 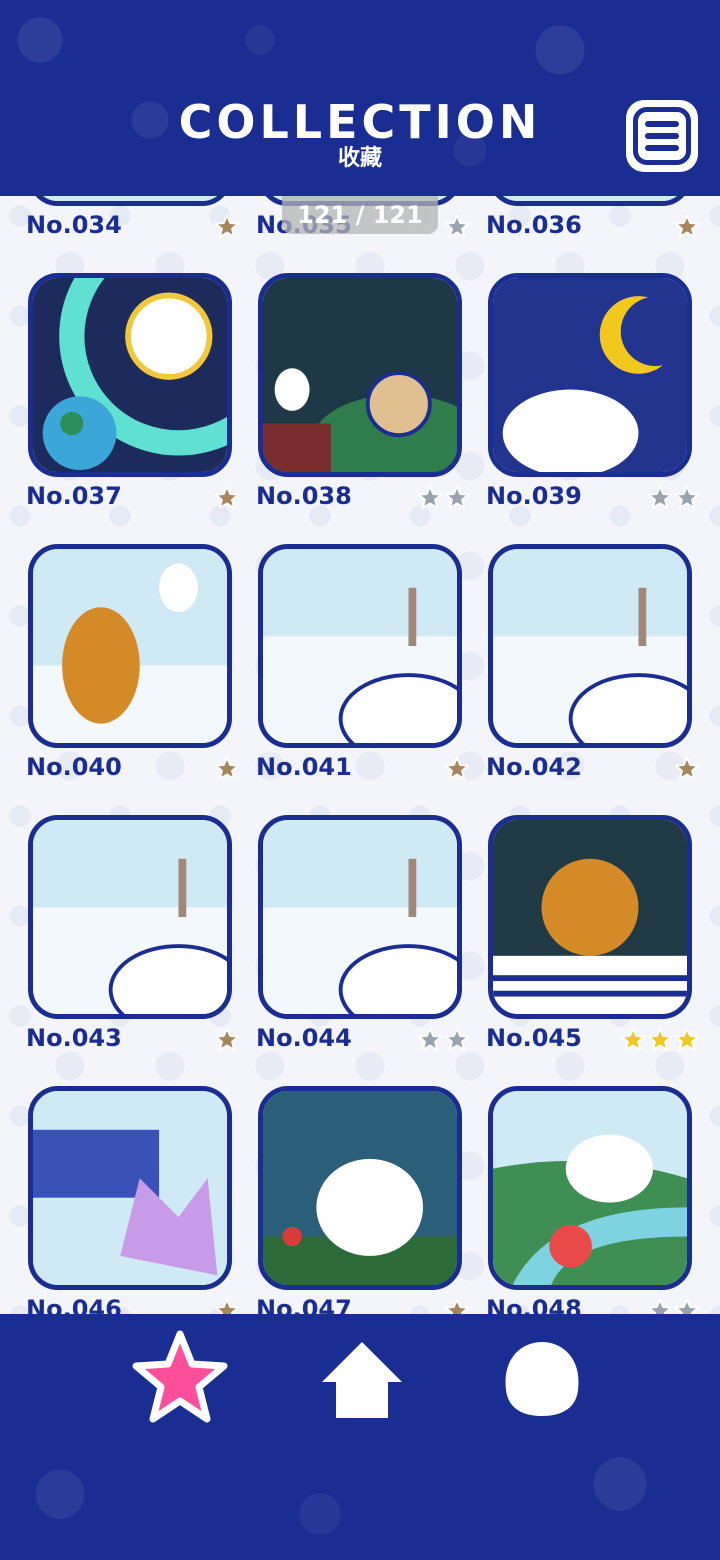 What do you see at coordinates (534, 1038) in the screenshot?
I see `card-number-label: No.045` at bounding box center [534, 1038].